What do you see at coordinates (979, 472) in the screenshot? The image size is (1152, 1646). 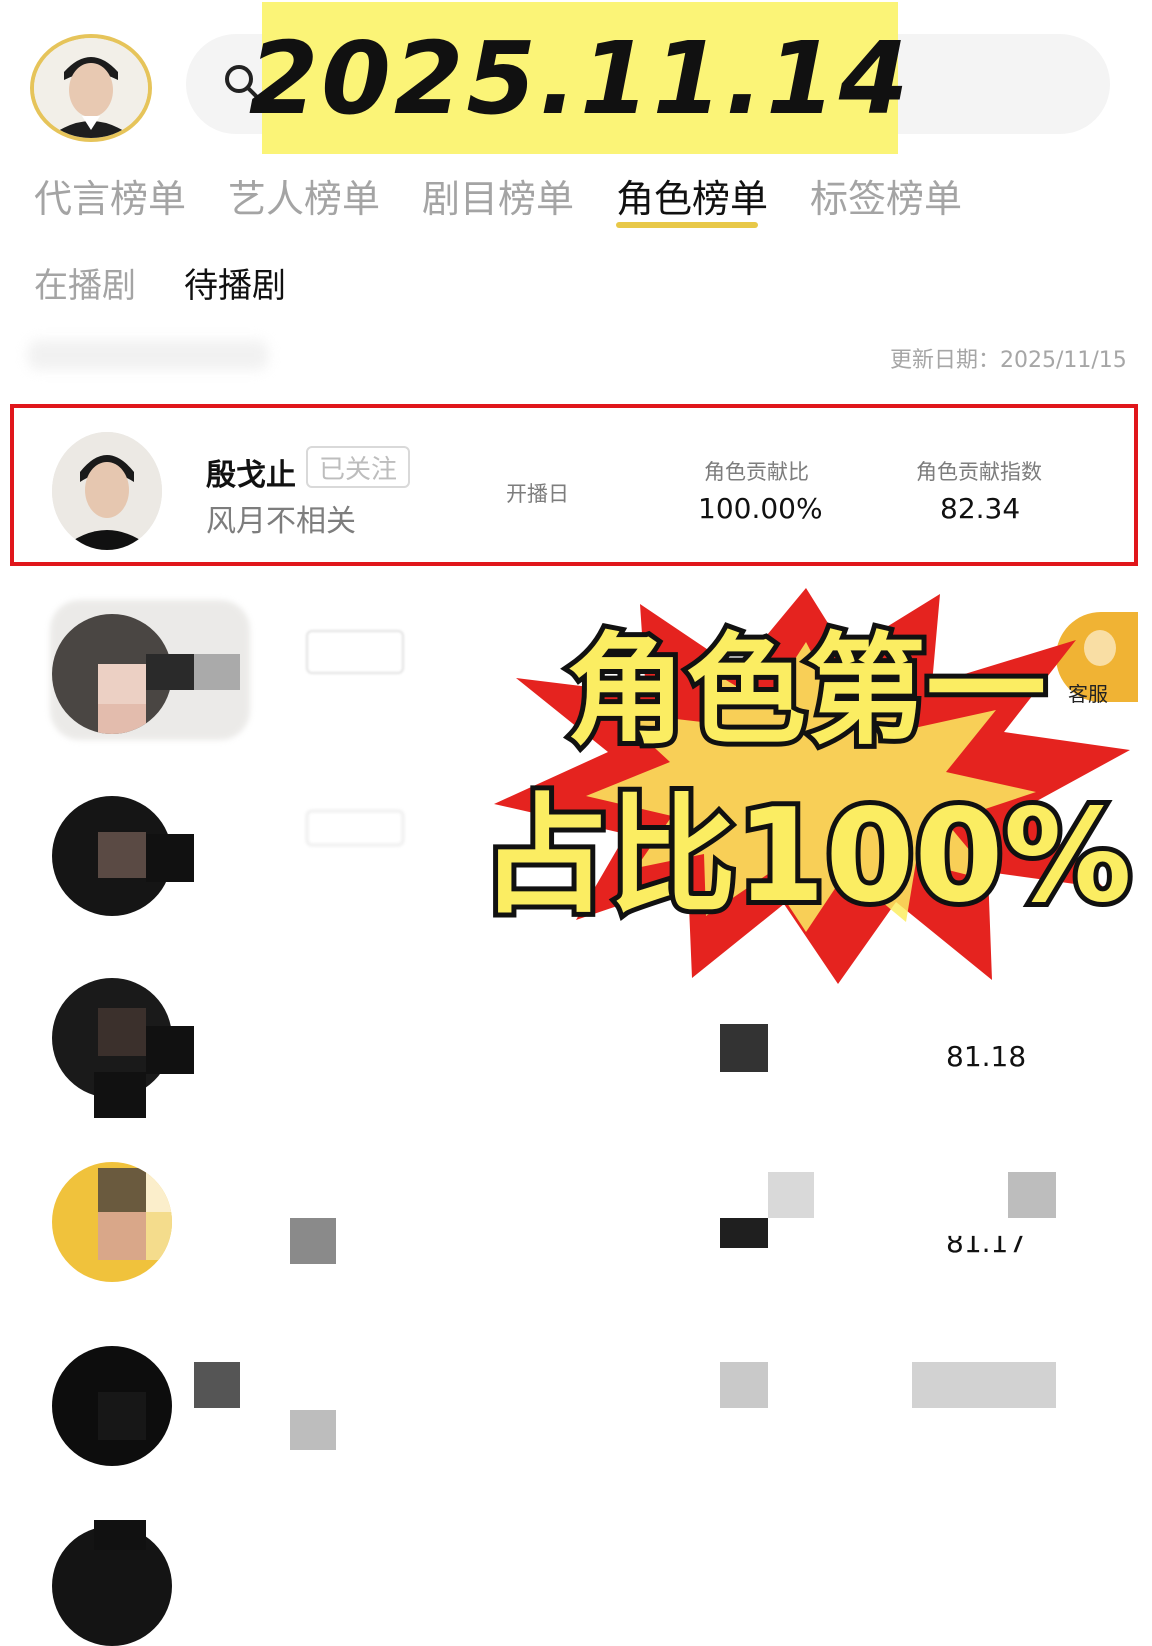 I see `contribution-index-label: 角色贡献指数` at bounding box center [979, 472].